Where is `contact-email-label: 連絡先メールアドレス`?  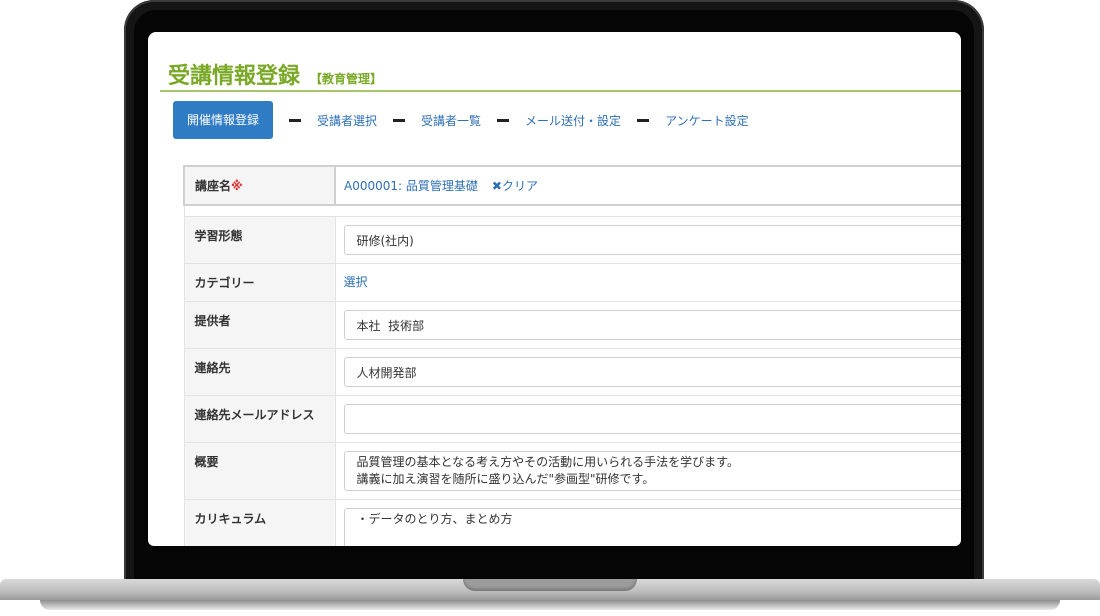 contact-email-label: 連絡先メールアドレス is located at coordinates (259, 419).